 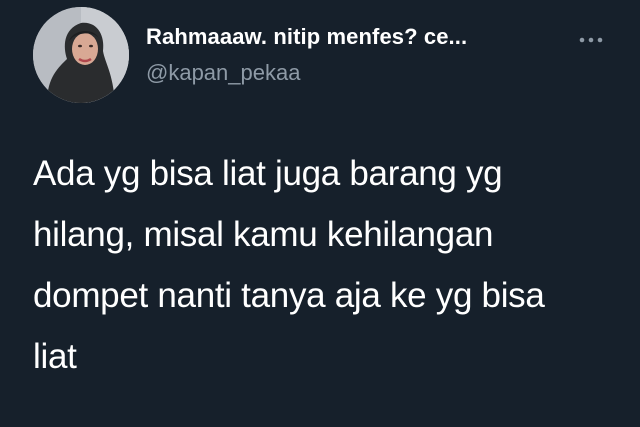 I want to click on profile-photo-icon, so click(x=81, y=55).